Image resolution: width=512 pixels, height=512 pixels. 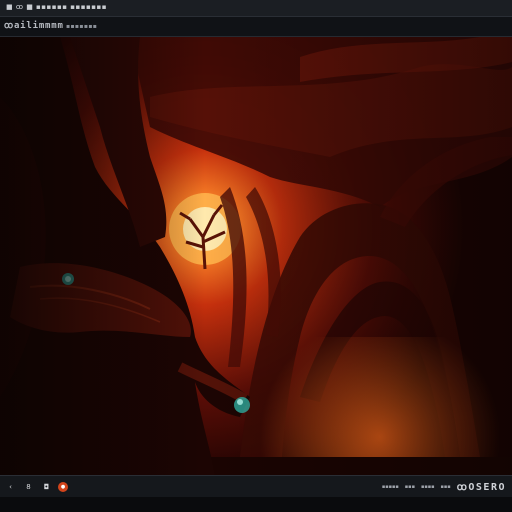 What do you see at coordinates (10, 487) in the screenshot?
I see `prev-icon: ‹` at bounding box center [10, 487].